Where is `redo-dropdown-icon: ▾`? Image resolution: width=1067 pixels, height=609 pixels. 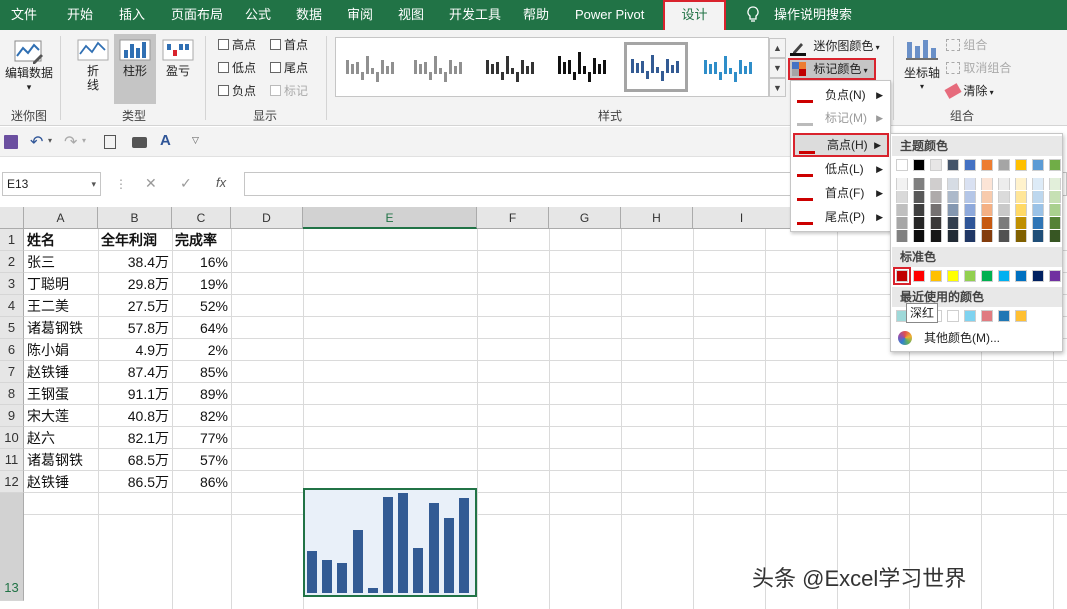 redo-dropdown-icon: ▾ is located at coordinates (84, 140).